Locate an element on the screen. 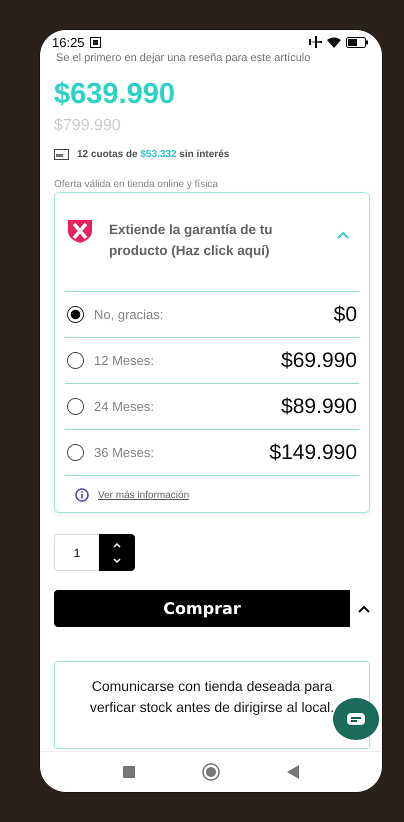  price: $639.990 is located at coordinates (115, 94).